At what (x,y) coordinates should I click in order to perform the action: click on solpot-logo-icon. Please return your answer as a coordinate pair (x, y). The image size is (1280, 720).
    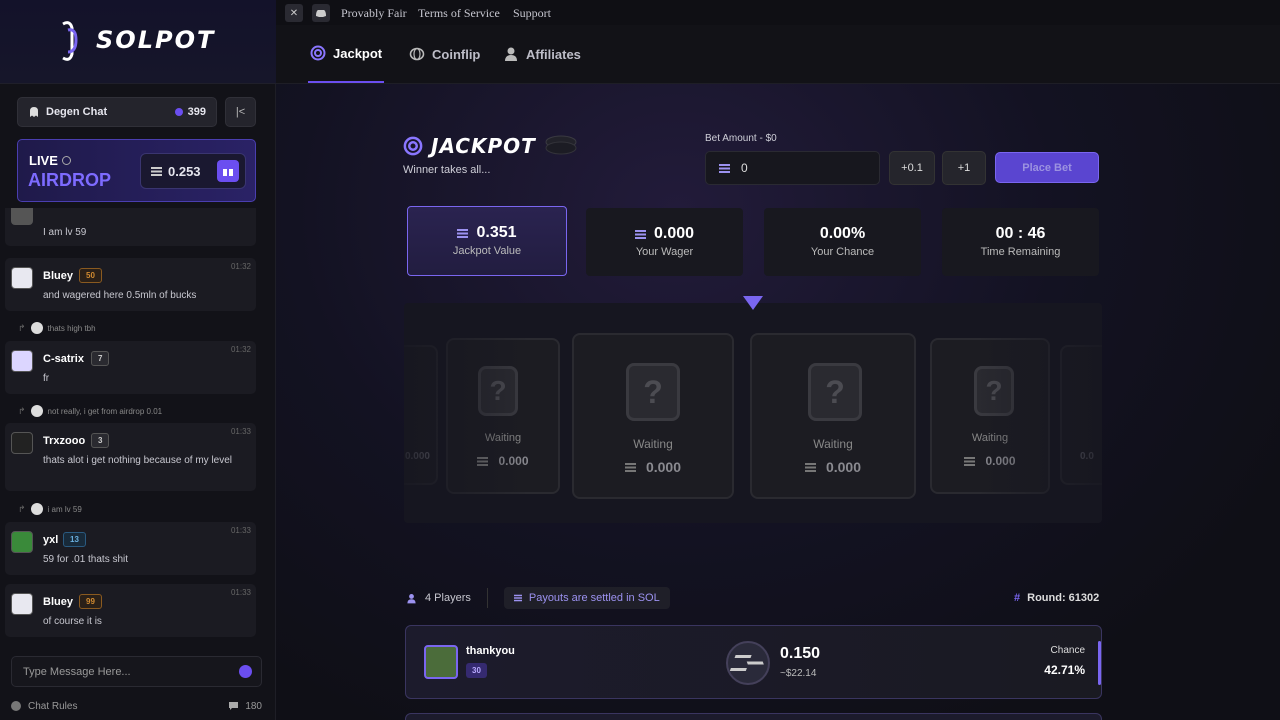
    Looking at the image, I should click on (70, 41).